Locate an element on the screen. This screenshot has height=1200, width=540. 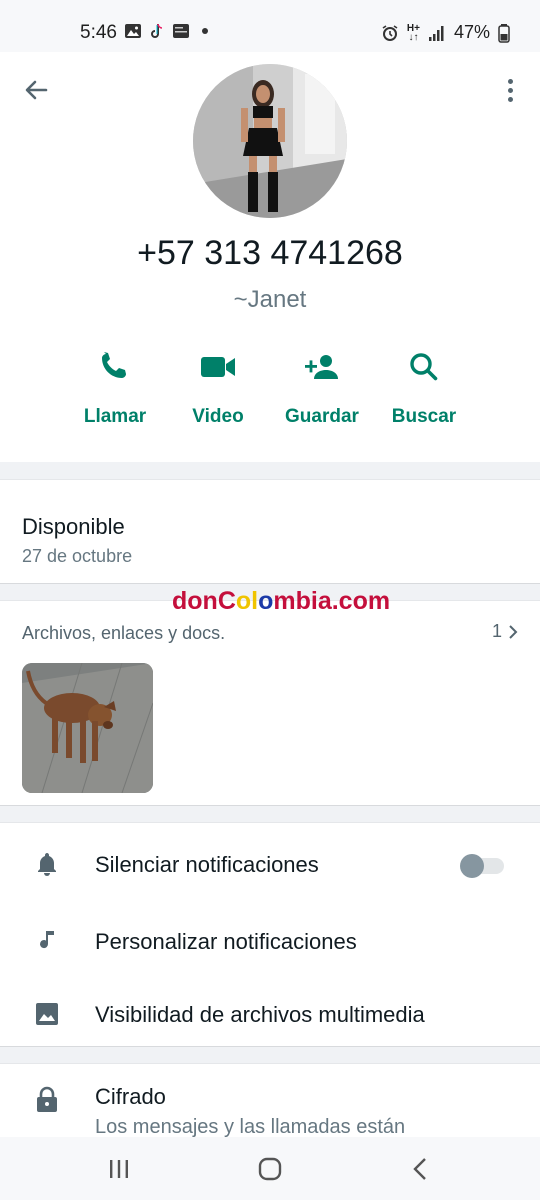
back-nav-icon is located at coordinates (421, 1169).